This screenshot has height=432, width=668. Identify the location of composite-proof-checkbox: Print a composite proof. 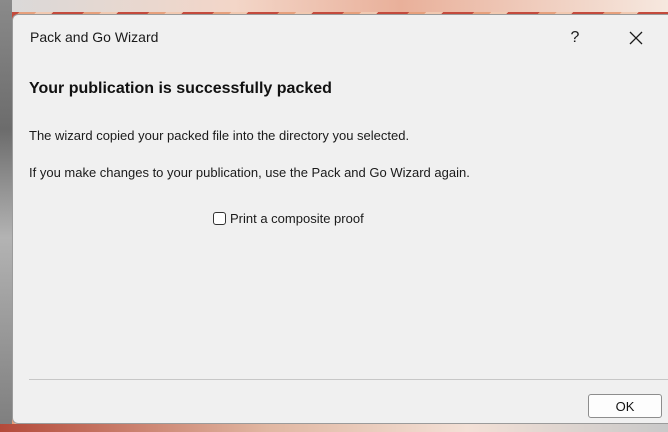
(288, 218).